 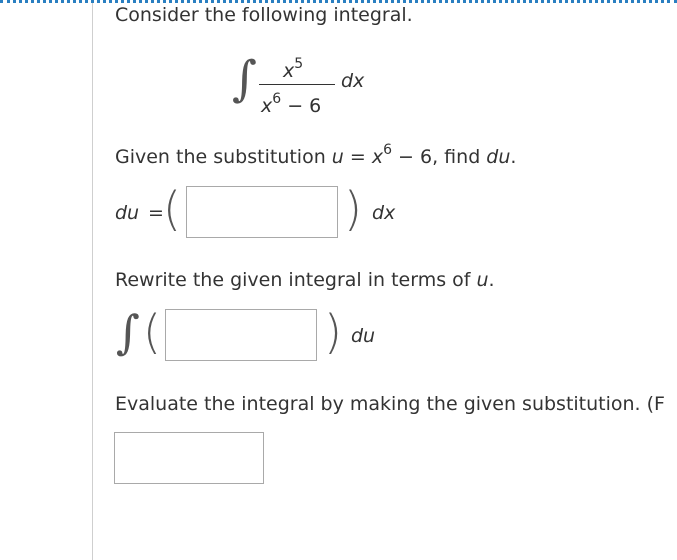 What do you see at coordinates (357, 157) in the screenshot?
I see `step1-equals: =` at bounding box center [357, 157].